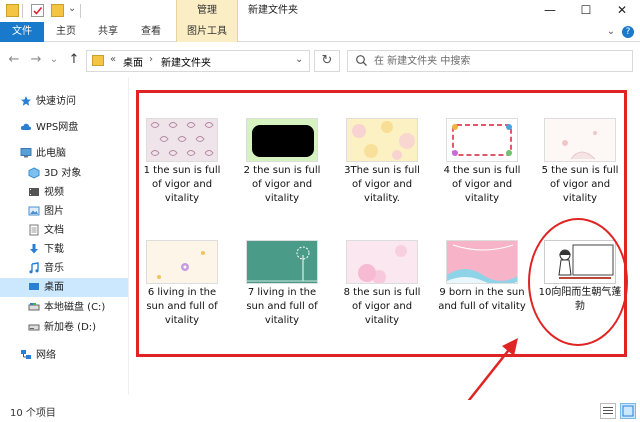  Describe the element at coordinates (108, 32) in the screenshot. I see `tab-share: 共享` at that location.